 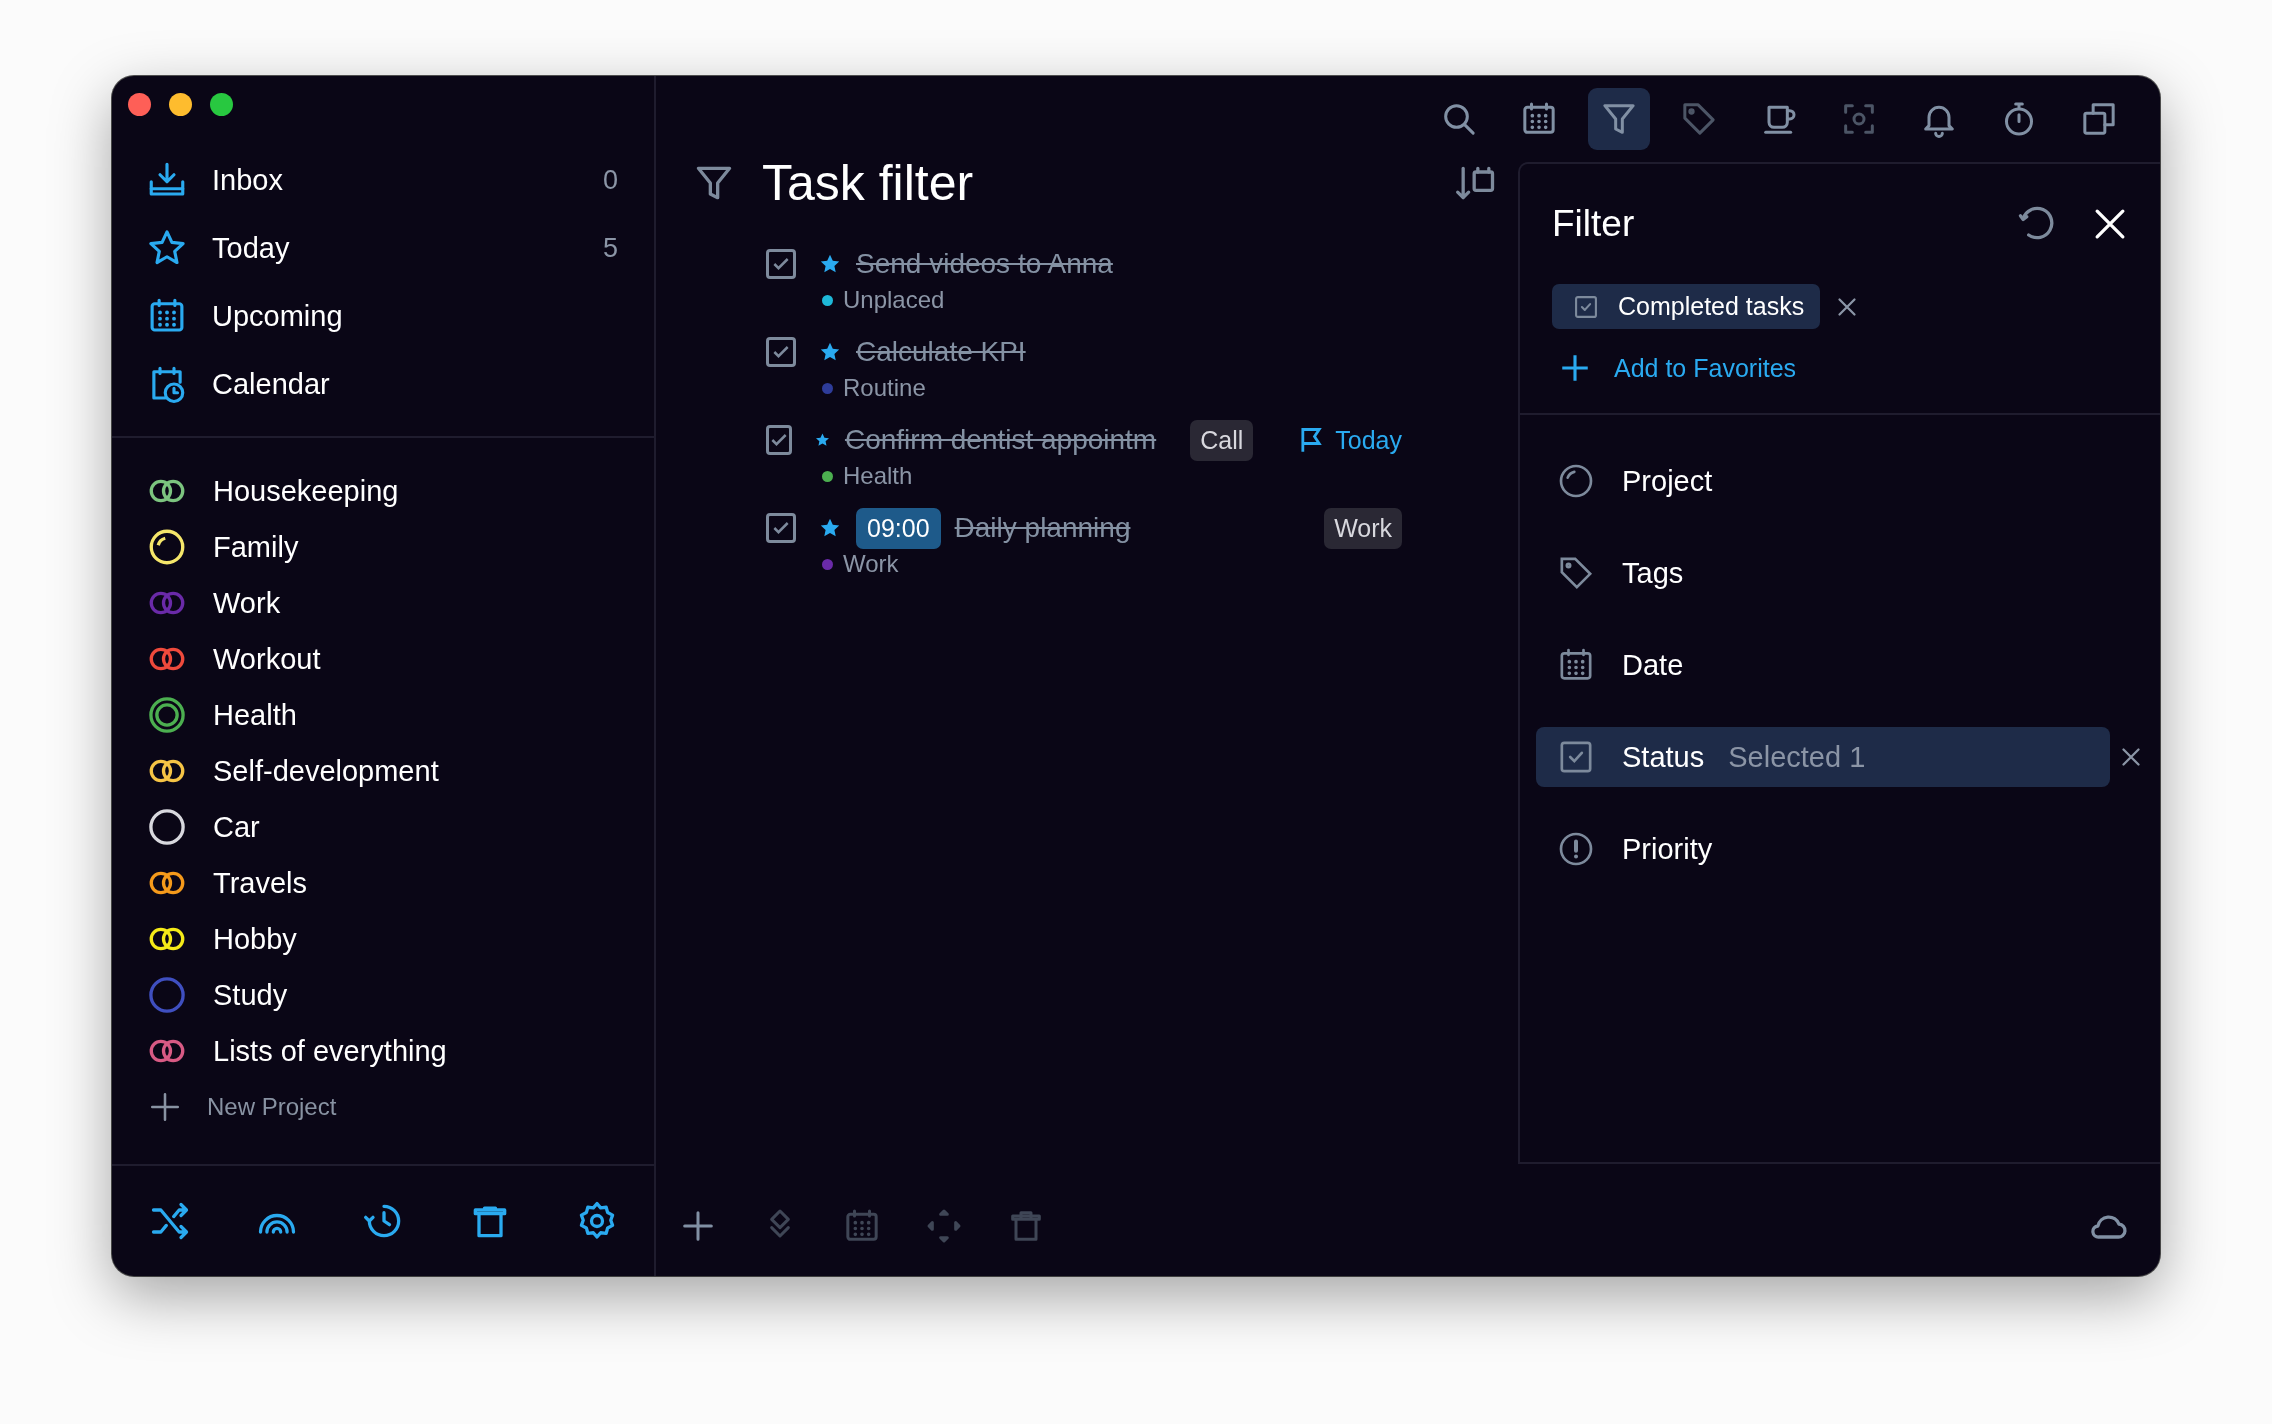 I want to click on project-item: Health, so click(x=433, y=715).